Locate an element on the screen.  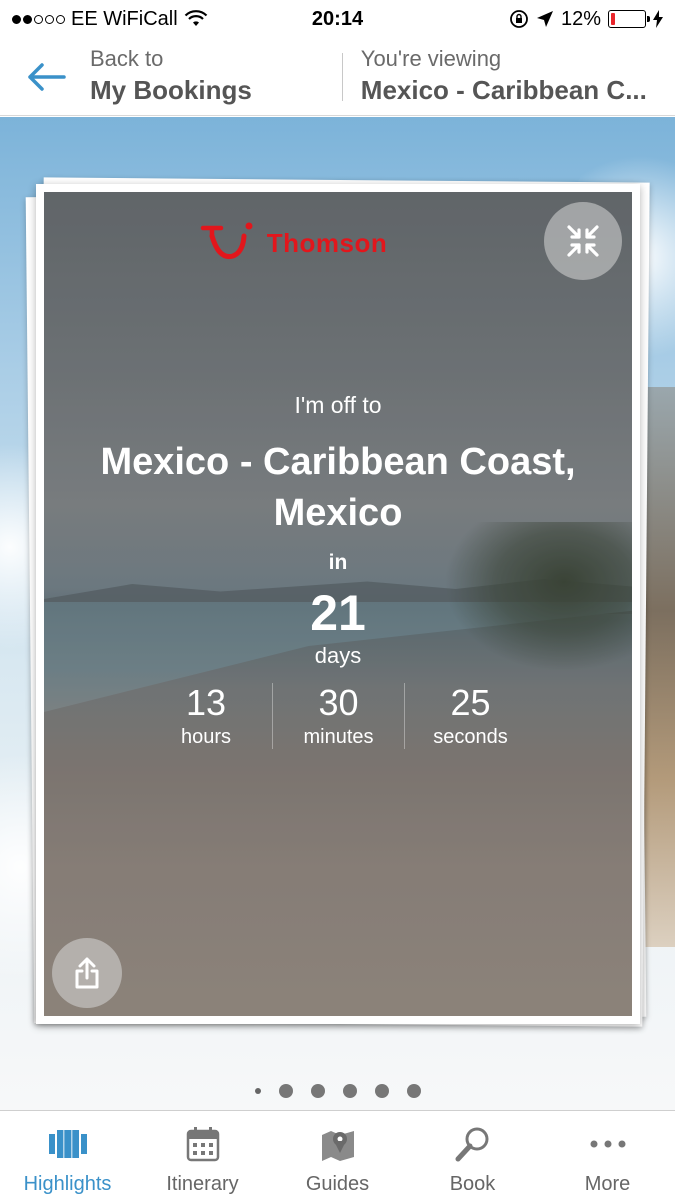
status-left: EE WiFiCall is located at coordinates (110, 19).